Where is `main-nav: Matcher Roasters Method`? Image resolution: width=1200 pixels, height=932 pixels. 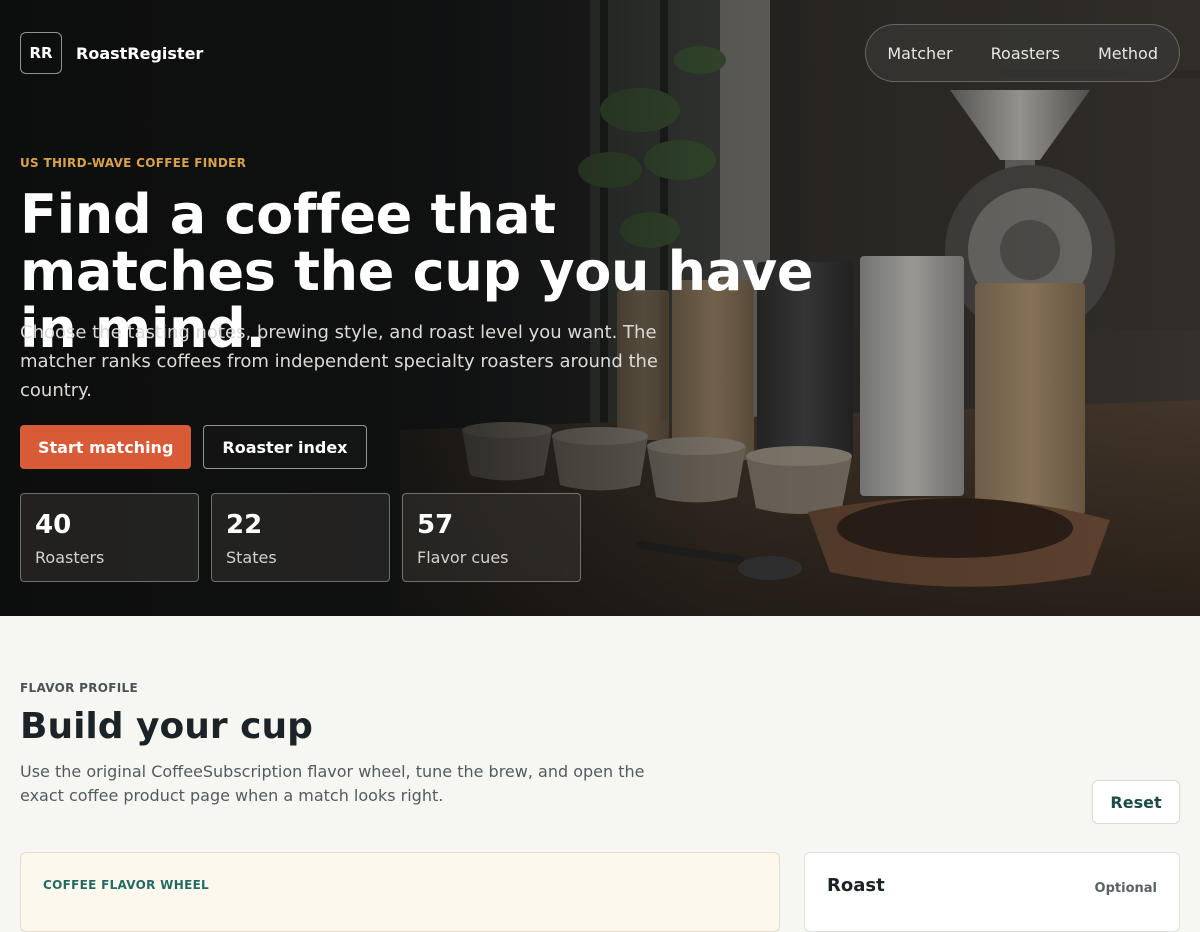 main-nav: Matcher Roasters Method is located at coordinates (1022, 53).